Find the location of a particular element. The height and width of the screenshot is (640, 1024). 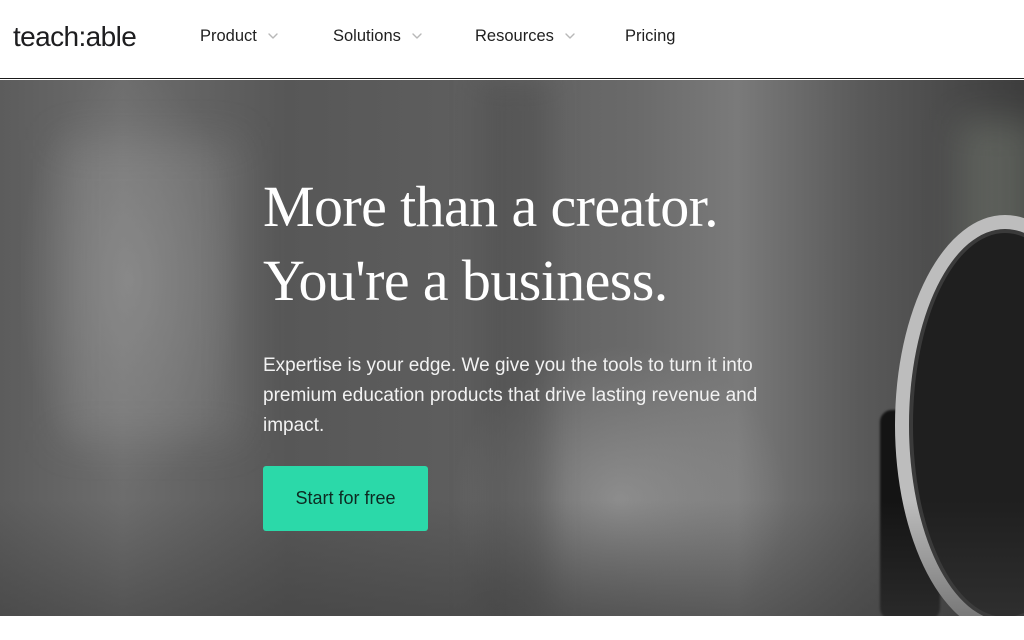

hero-headline: More than a creator. You're a business. is located at coordinates (543, 244).